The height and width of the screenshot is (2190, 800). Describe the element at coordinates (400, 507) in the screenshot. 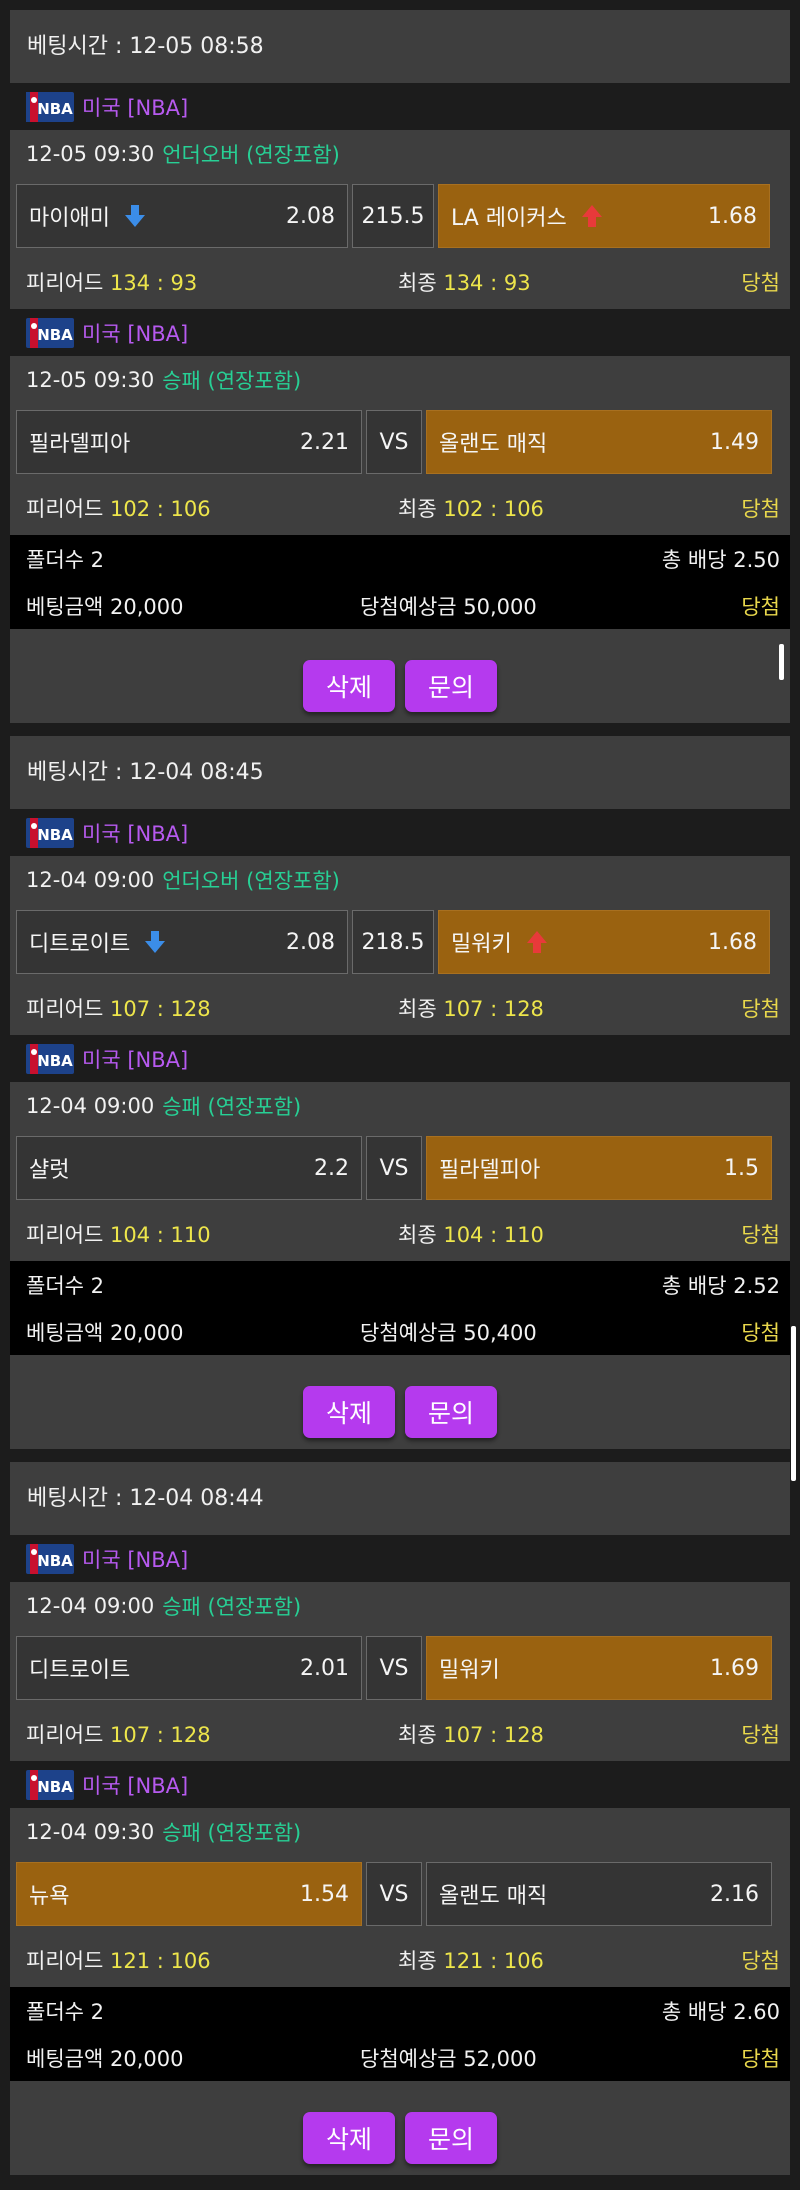

I see `result-row: 피리어드 102 : 106 최종 102 : 106 당첨` at that location.